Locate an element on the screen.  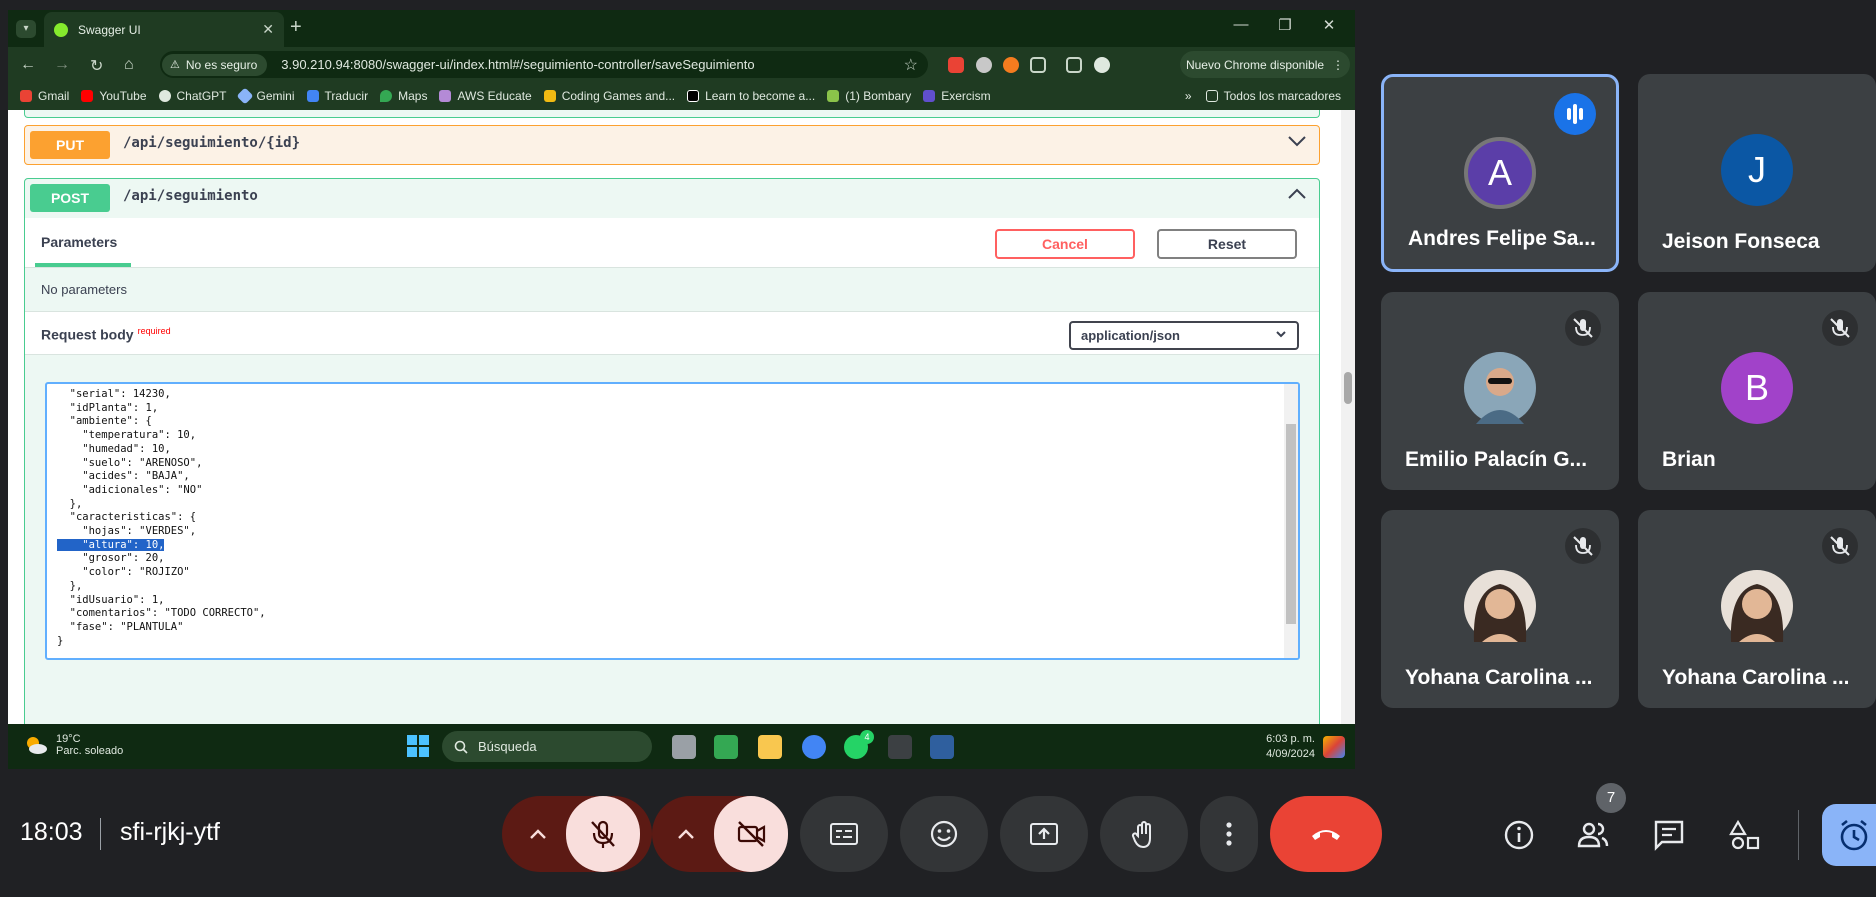
new-tab-button: + is located at coordinates (296, 27).